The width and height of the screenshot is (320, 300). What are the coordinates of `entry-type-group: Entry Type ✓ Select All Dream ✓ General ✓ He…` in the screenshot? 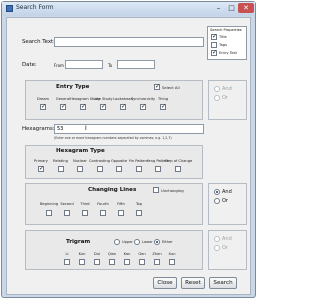 It's located at (114, 100).